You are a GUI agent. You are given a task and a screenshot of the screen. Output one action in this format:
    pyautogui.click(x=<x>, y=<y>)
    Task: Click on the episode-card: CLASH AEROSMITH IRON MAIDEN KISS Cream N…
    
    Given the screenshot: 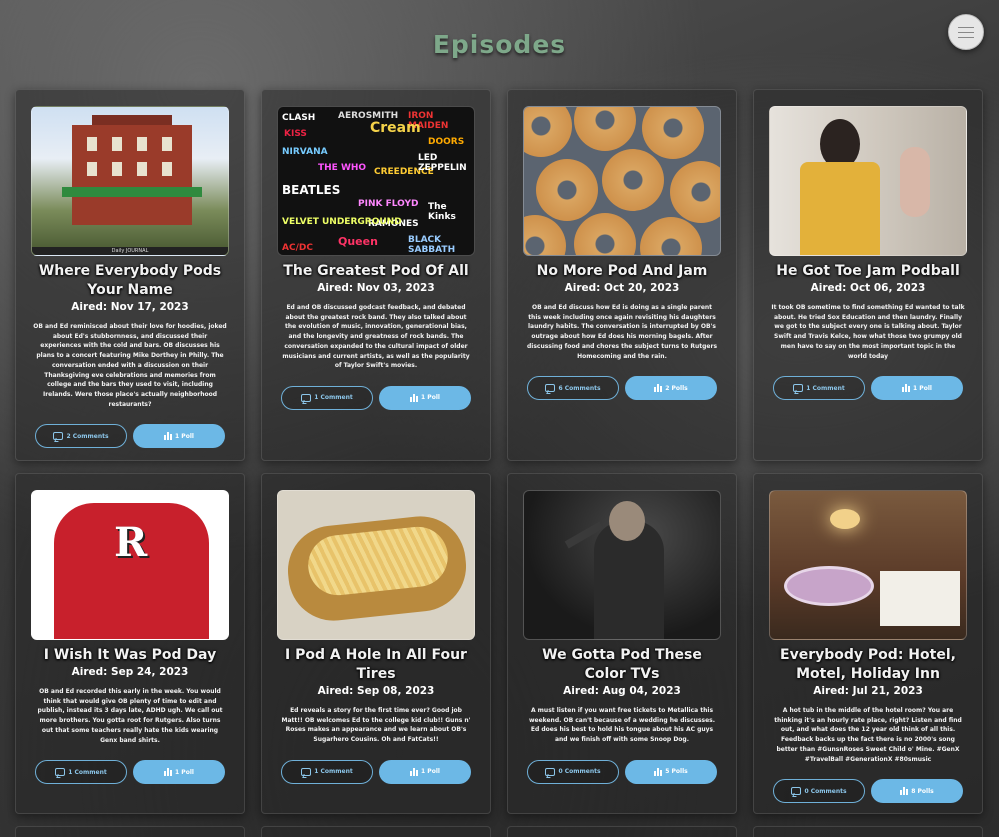 What is the action you would take?
    pyautogui.click(x=376, y=275)
    